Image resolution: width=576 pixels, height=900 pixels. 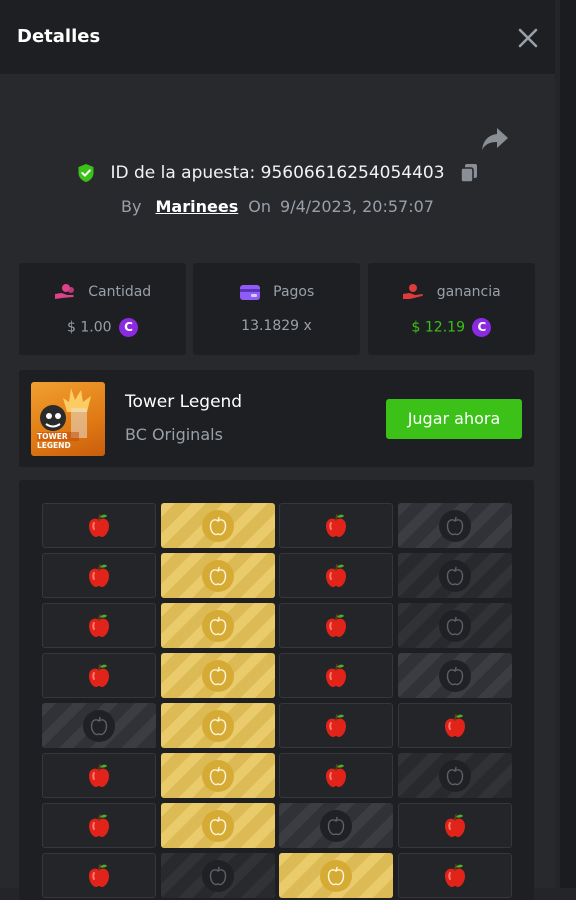 What do you see at coordinates (174, 434) in the screenshot?
I see `game-provider: BC Originals` at bounding box center [174, 434].